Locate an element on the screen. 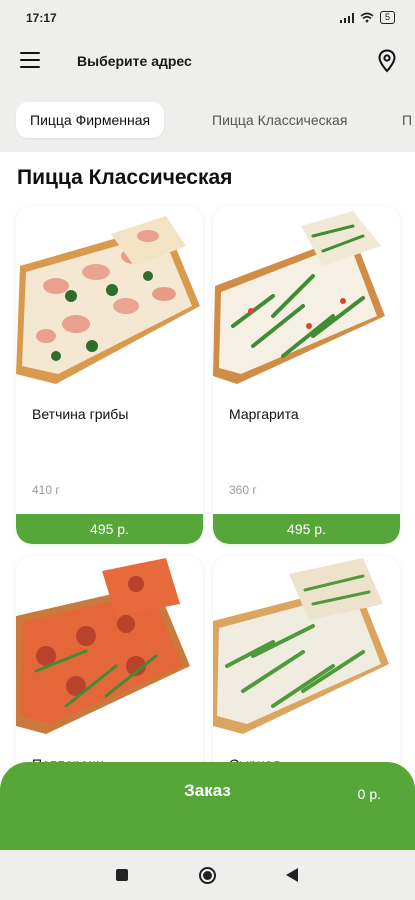 Image resolution: width=415 pixels, height=900 pixels. home-icon is located at coordinates (207, 875).